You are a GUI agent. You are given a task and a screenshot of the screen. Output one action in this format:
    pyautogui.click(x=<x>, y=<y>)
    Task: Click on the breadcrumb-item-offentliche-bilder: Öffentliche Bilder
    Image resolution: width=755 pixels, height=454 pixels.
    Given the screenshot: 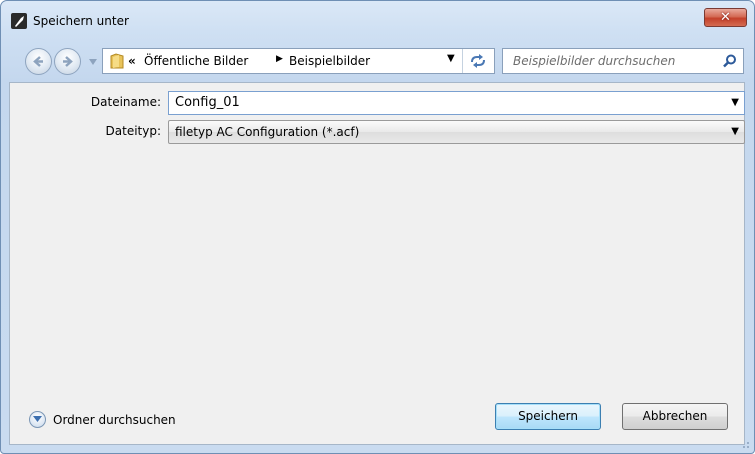 What is the action you would take?
    pyautogui.click(x=196, y=61)
    